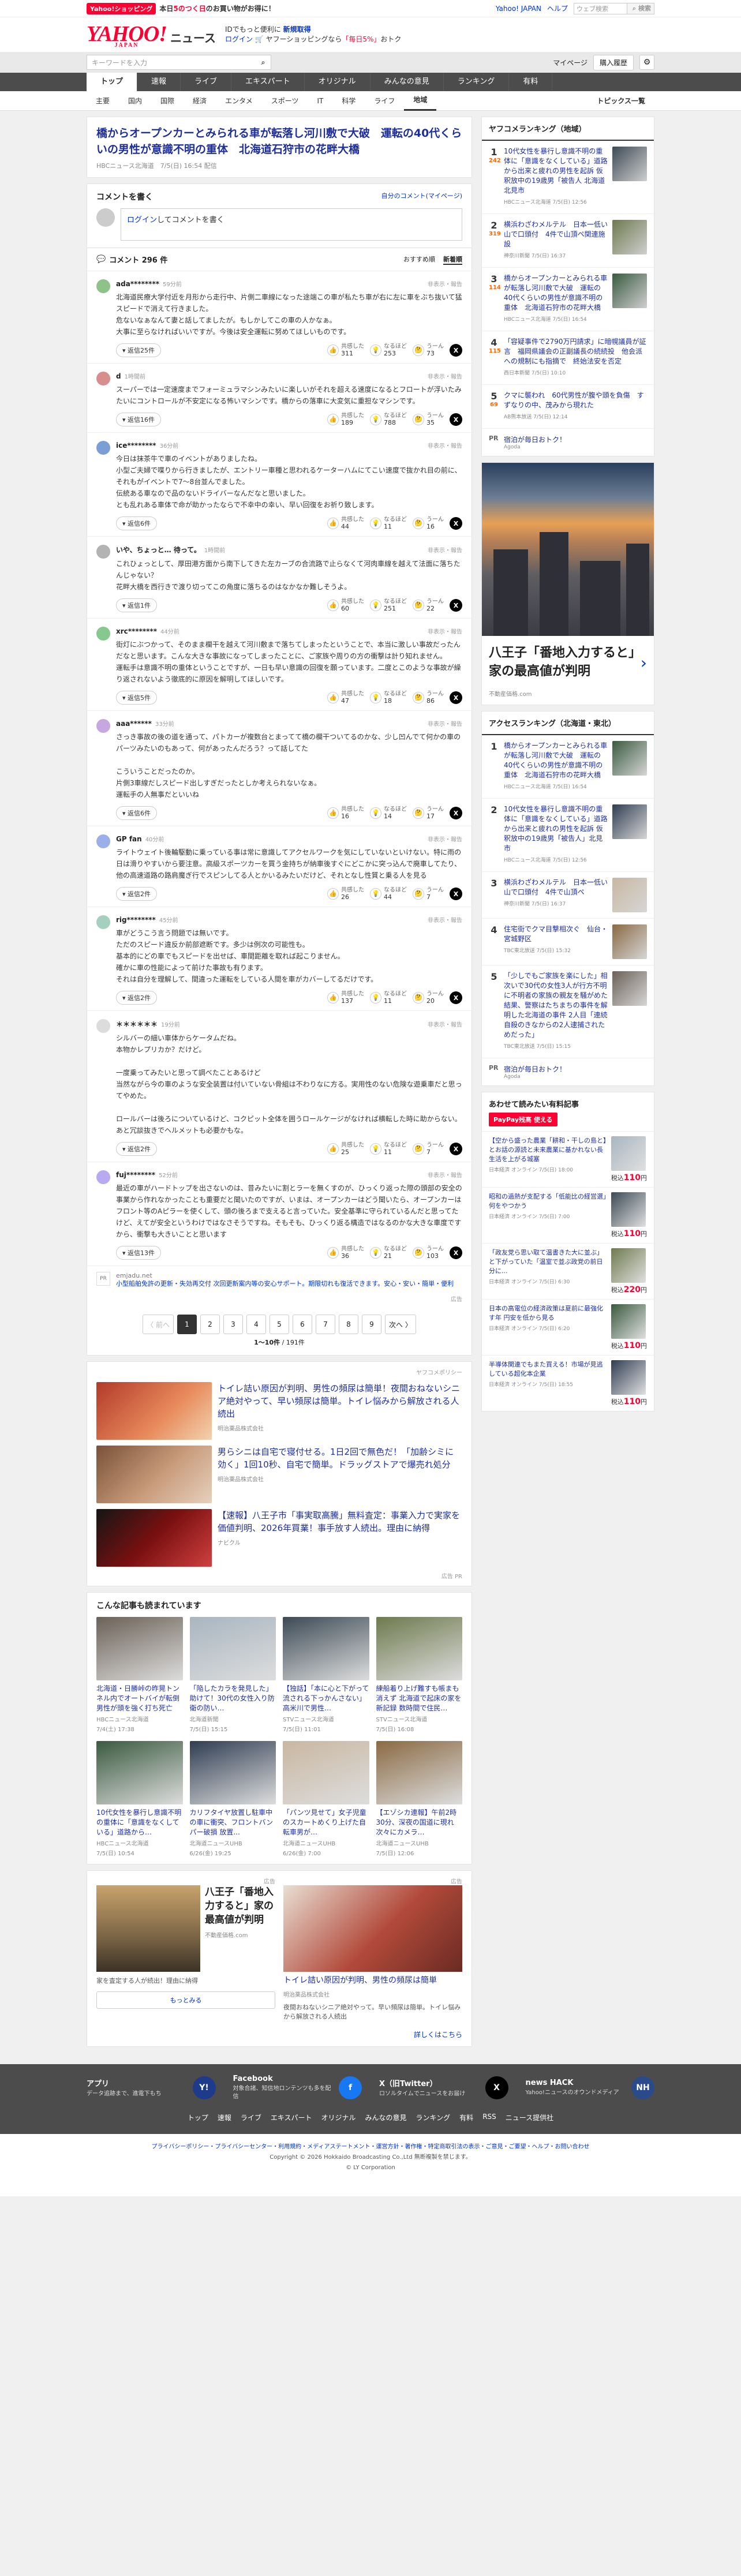 The width and height of the screenshot is (741, 2576). What do you see at coordinates (167, 101) in the screenshot?
I see `category-tab: 国際` at bounding box center [167, 101].